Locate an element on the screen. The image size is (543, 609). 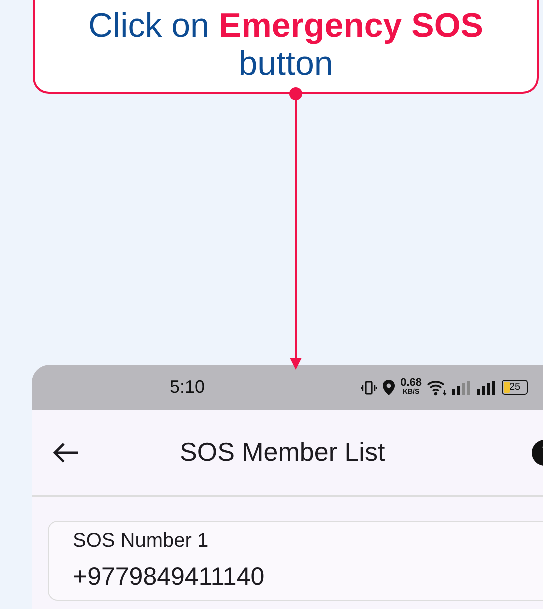
callout-text: Click on Emergency SOS button is located at coordinates (286, 45).